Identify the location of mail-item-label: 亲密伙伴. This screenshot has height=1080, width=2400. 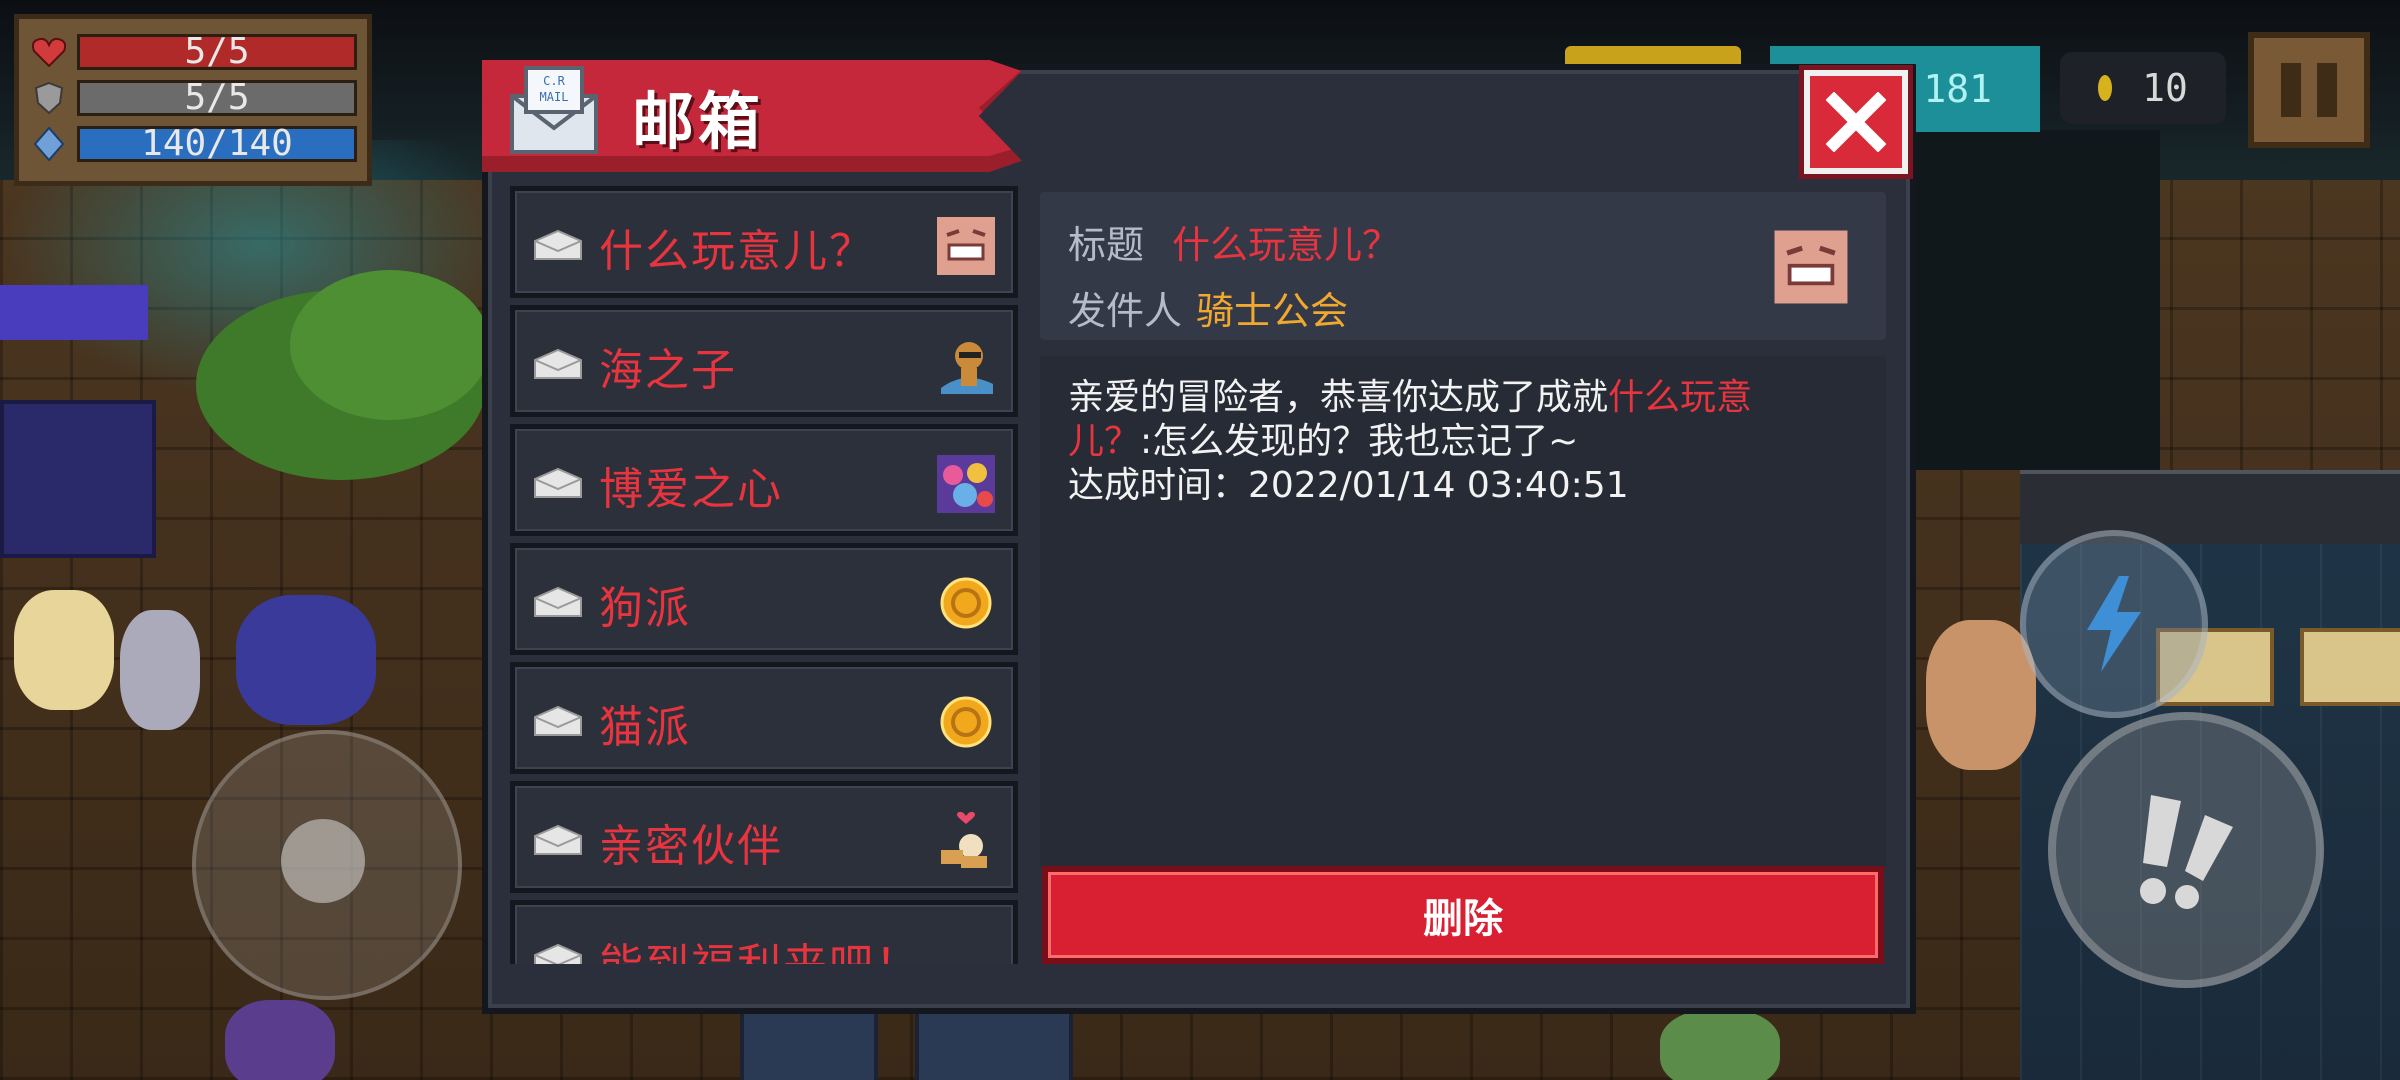
(691, 846).